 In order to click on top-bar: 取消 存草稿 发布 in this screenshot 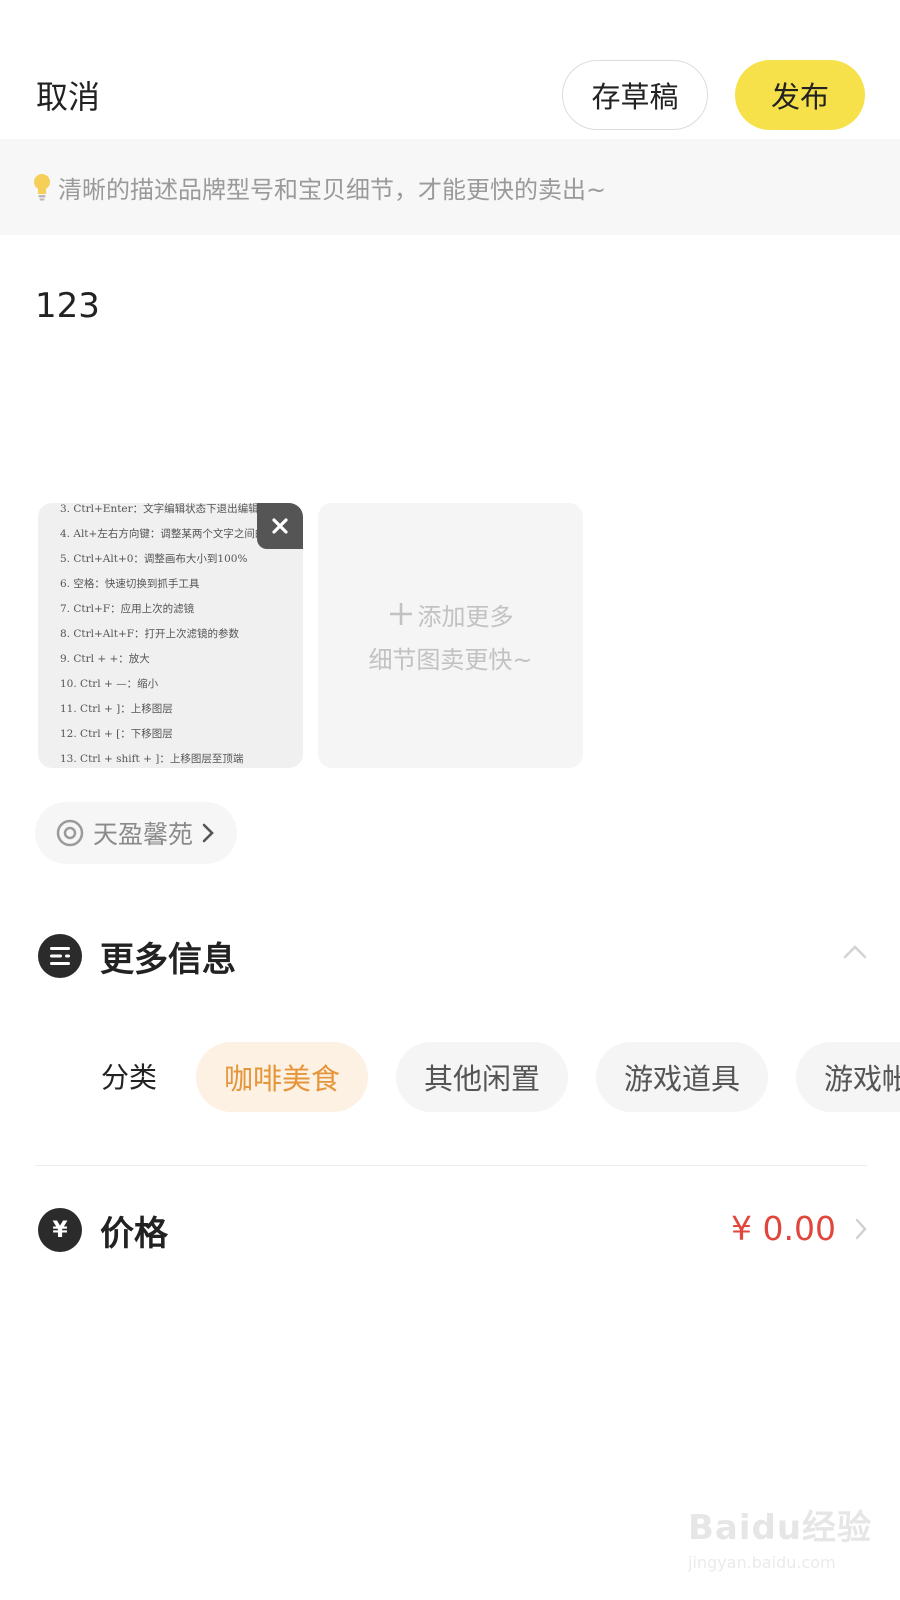, I will do `click(450, 95)`.